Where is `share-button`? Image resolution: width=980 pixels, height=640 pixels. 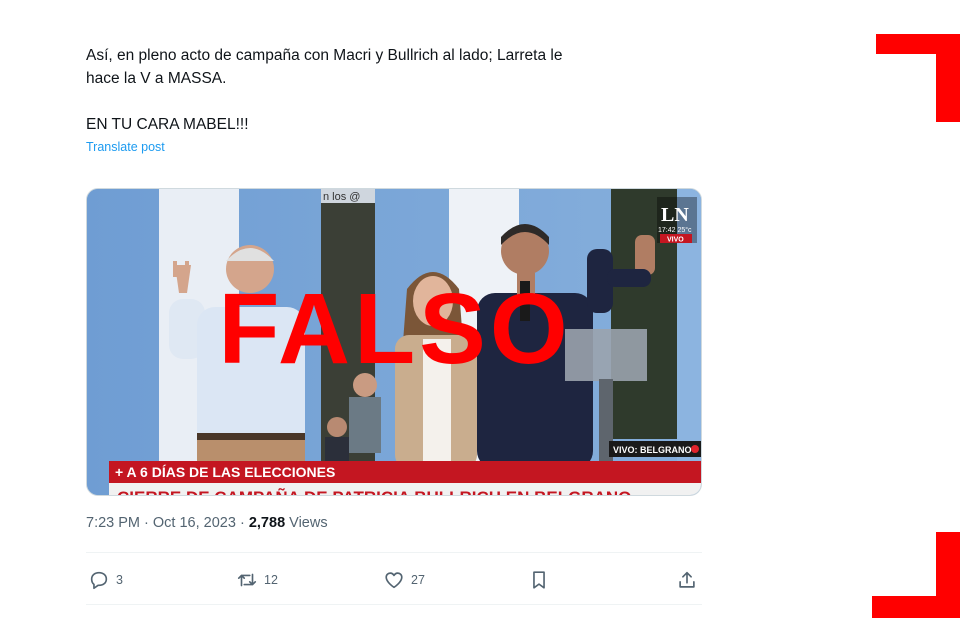
share-button is located at coordinates (687, 580).